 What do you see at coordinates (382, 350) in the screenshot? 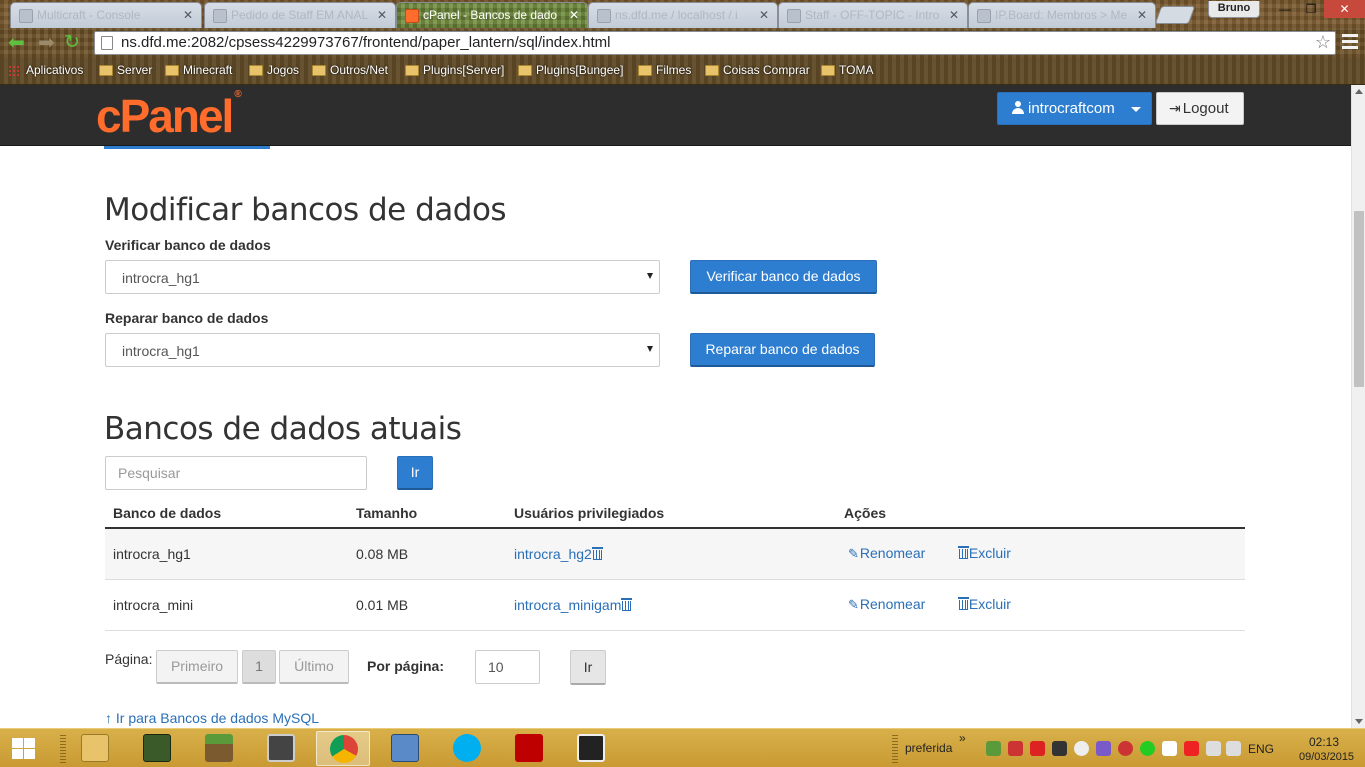
I see `repair-db-select: introcra_hg1` at bounding box center [382, 350].